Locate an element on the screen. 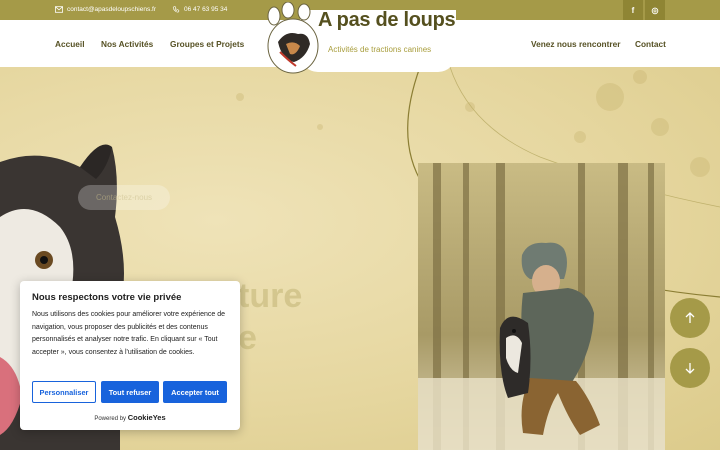 Image resolution: width=720 pixels, height=450 pixels. arrow-up-icon is located at coordinates (690, 317).